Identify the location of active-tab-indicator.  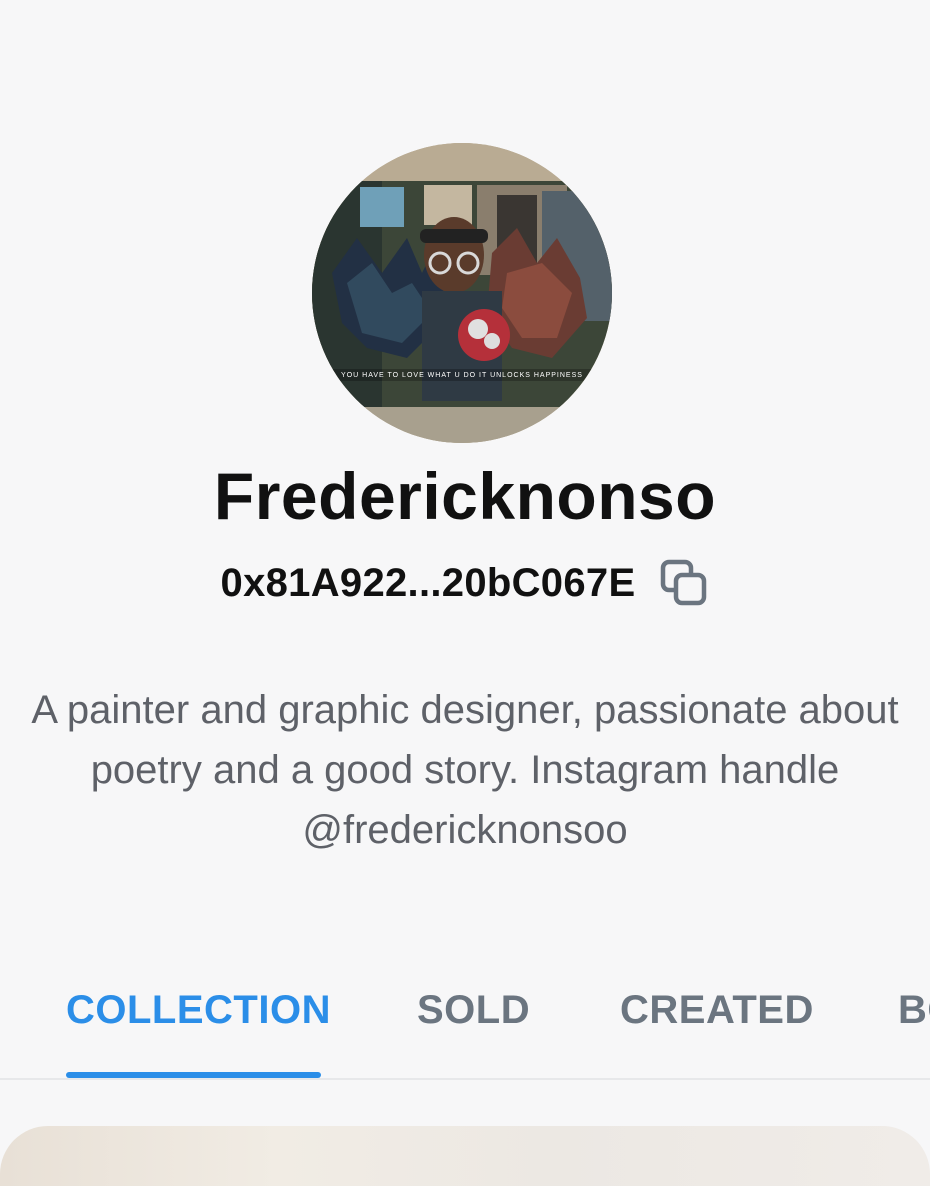
(193, 1075).